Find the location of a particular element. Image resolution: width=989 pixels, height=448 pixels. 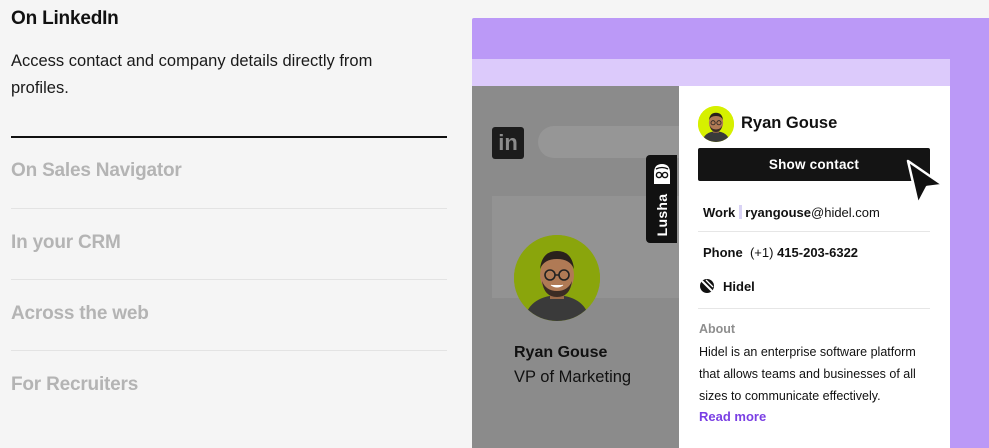

text-caret is located at coordinates (741, 212).